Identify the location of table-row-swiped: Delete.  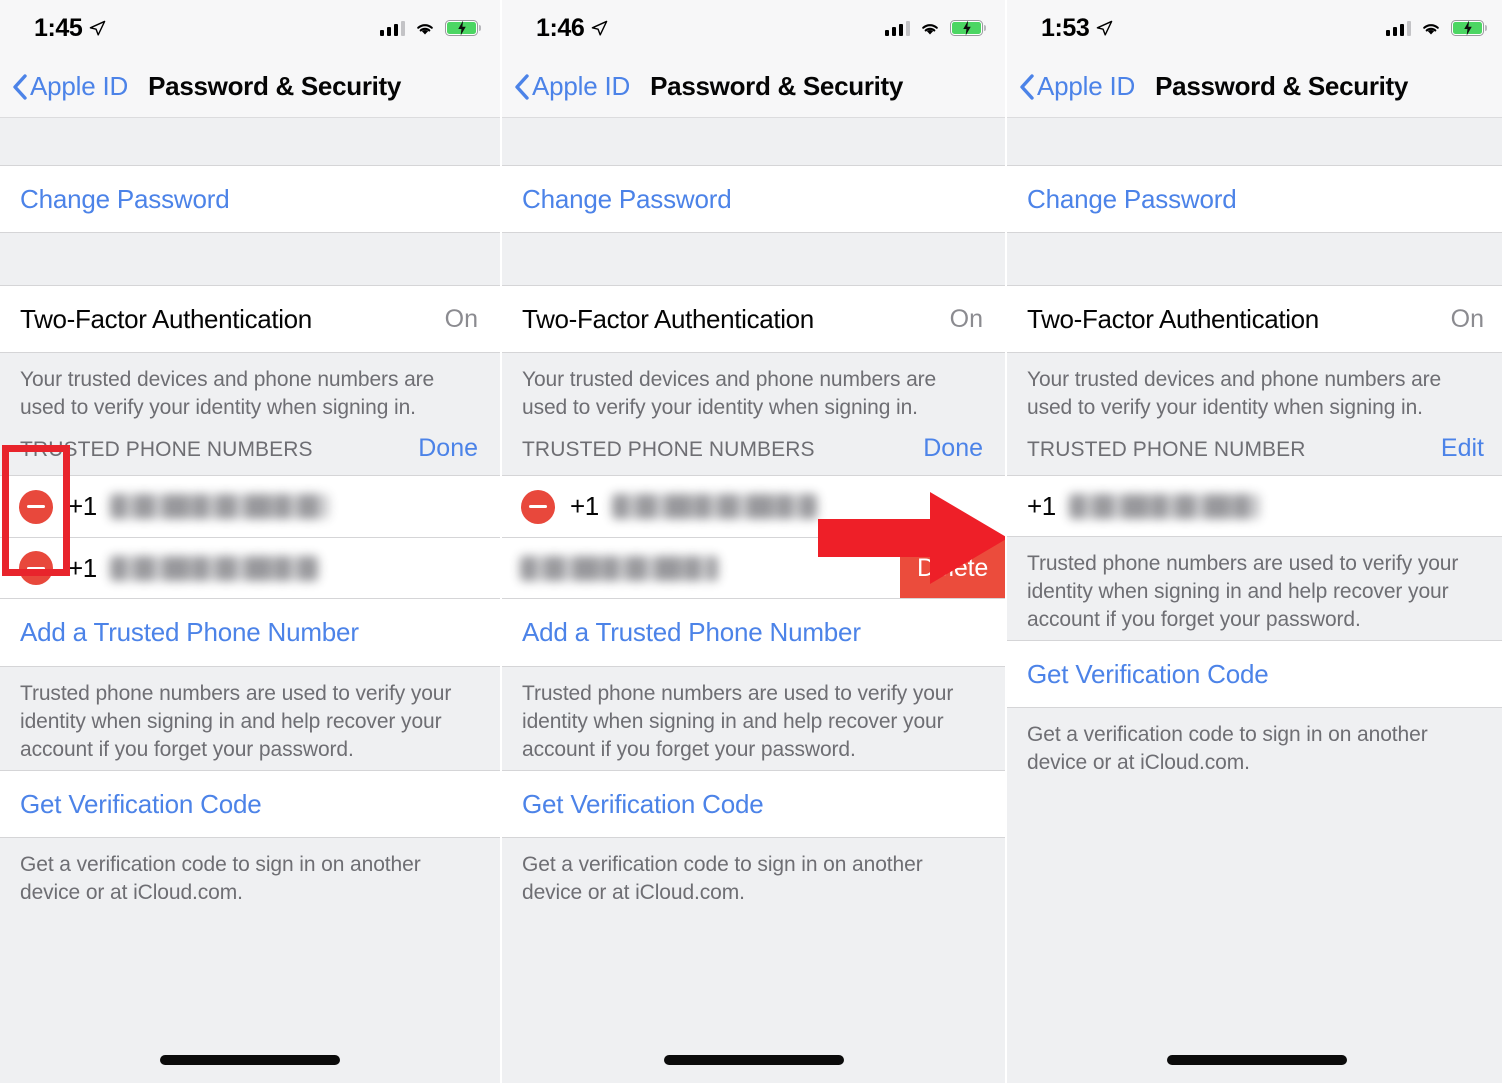
(753, 568).